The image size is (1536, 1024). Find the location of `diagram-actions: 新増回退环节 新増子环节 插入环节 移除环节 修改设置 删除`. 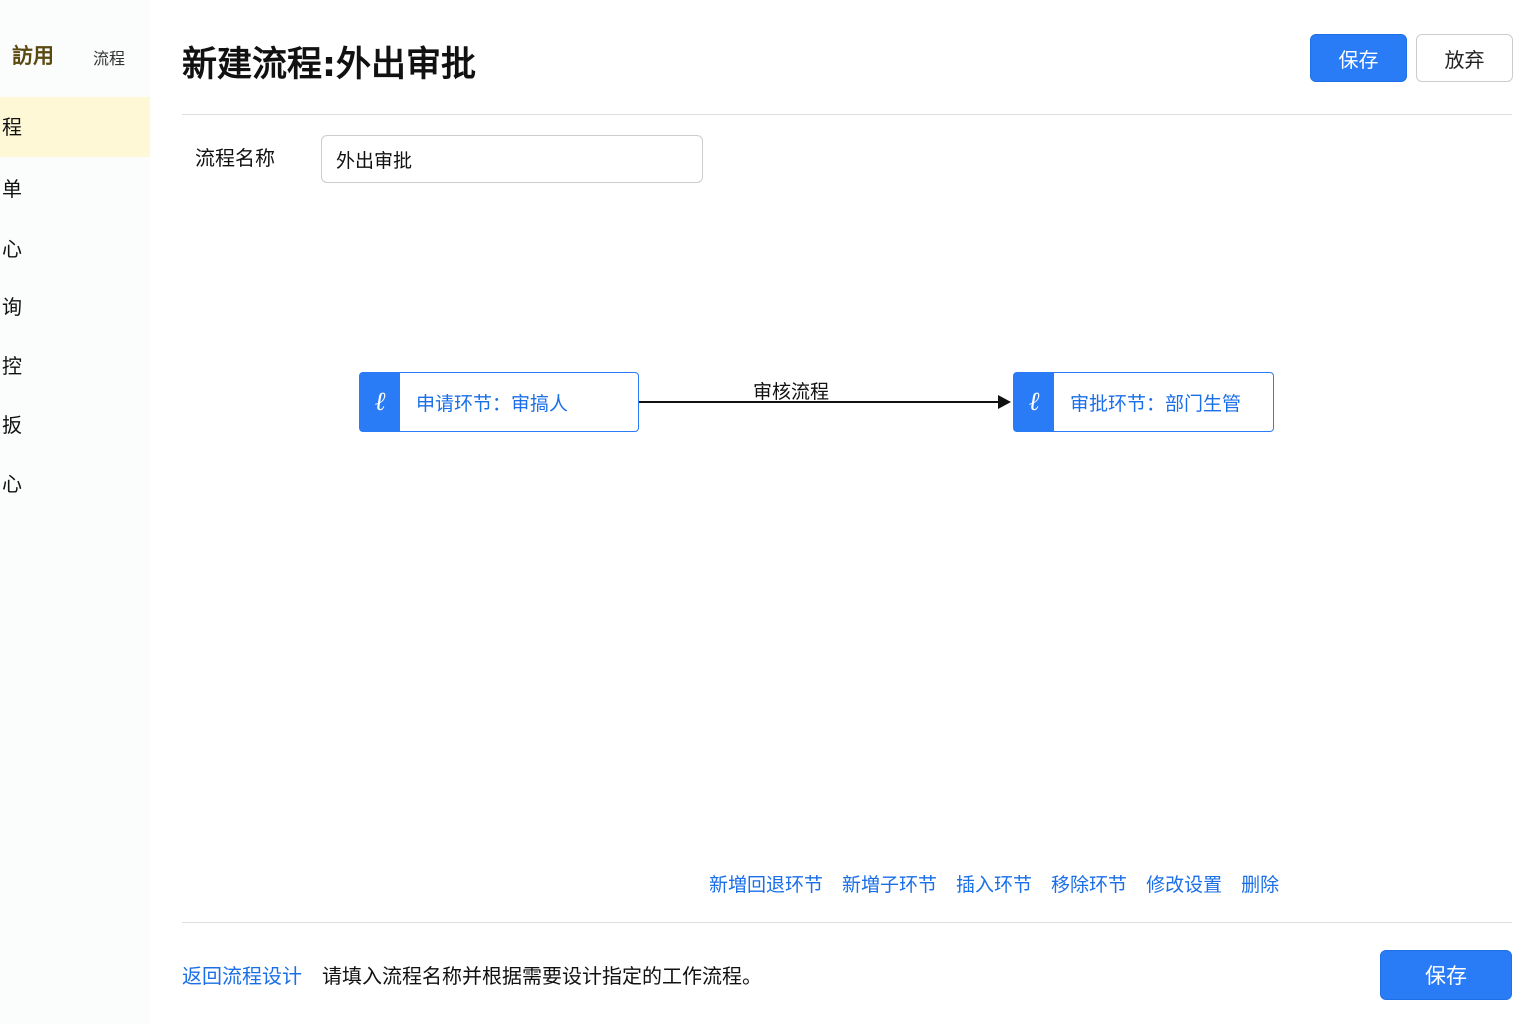

diagram-actions: 新増回退环节 新増子环节 插入环节 移除环节 修改设置 删除 is located at coordinates (994, 883).